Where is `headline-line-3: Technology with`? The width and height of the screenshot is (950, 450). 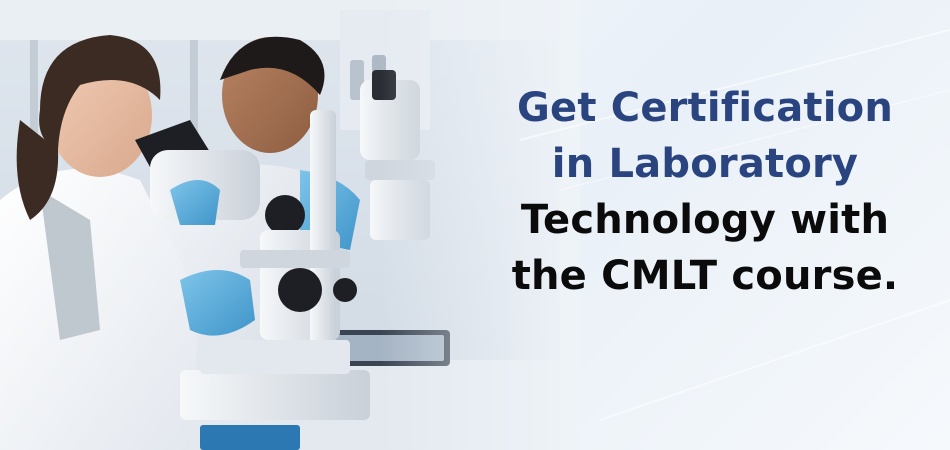
headline-line-3: Technology with is located at coordinates (705, 220).